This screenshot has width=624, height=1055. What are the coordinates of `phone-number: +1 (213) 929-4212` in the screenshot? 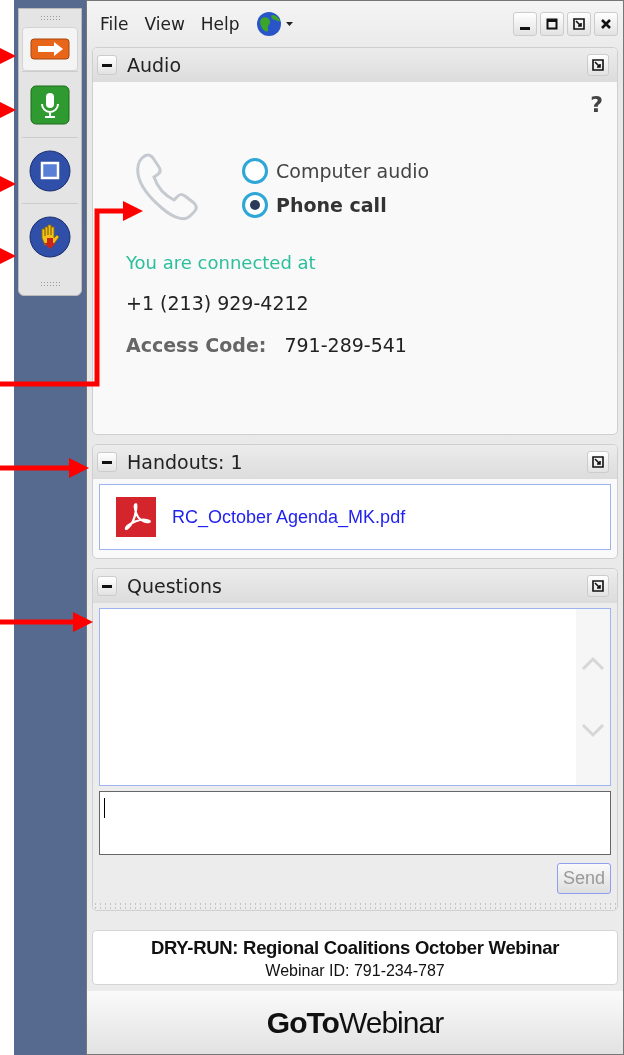 It's located at (218, 303).